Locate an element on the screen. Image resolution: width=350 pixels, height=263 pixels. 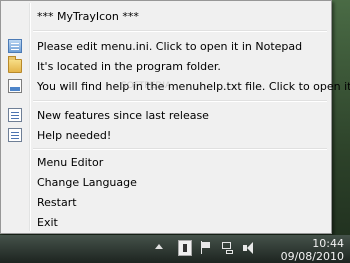
clock-time: 10:44 is located at coordinates (328, 243).